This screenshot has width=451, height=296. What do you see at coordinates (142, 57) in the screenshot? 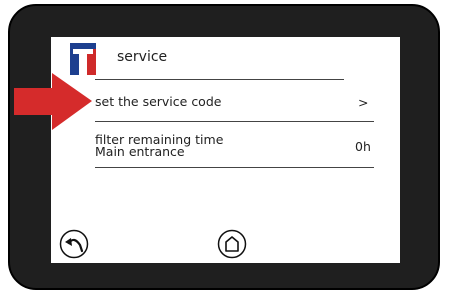
I see `page-title: service` at bounding box center [142, 57].